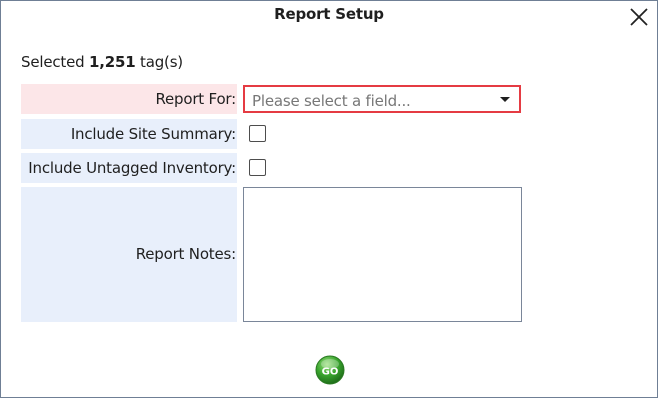  What do you see at coordinates (53, 62) in the screenshot?
I see `selection-prefix: Selected` at bounding box center [53, 62].